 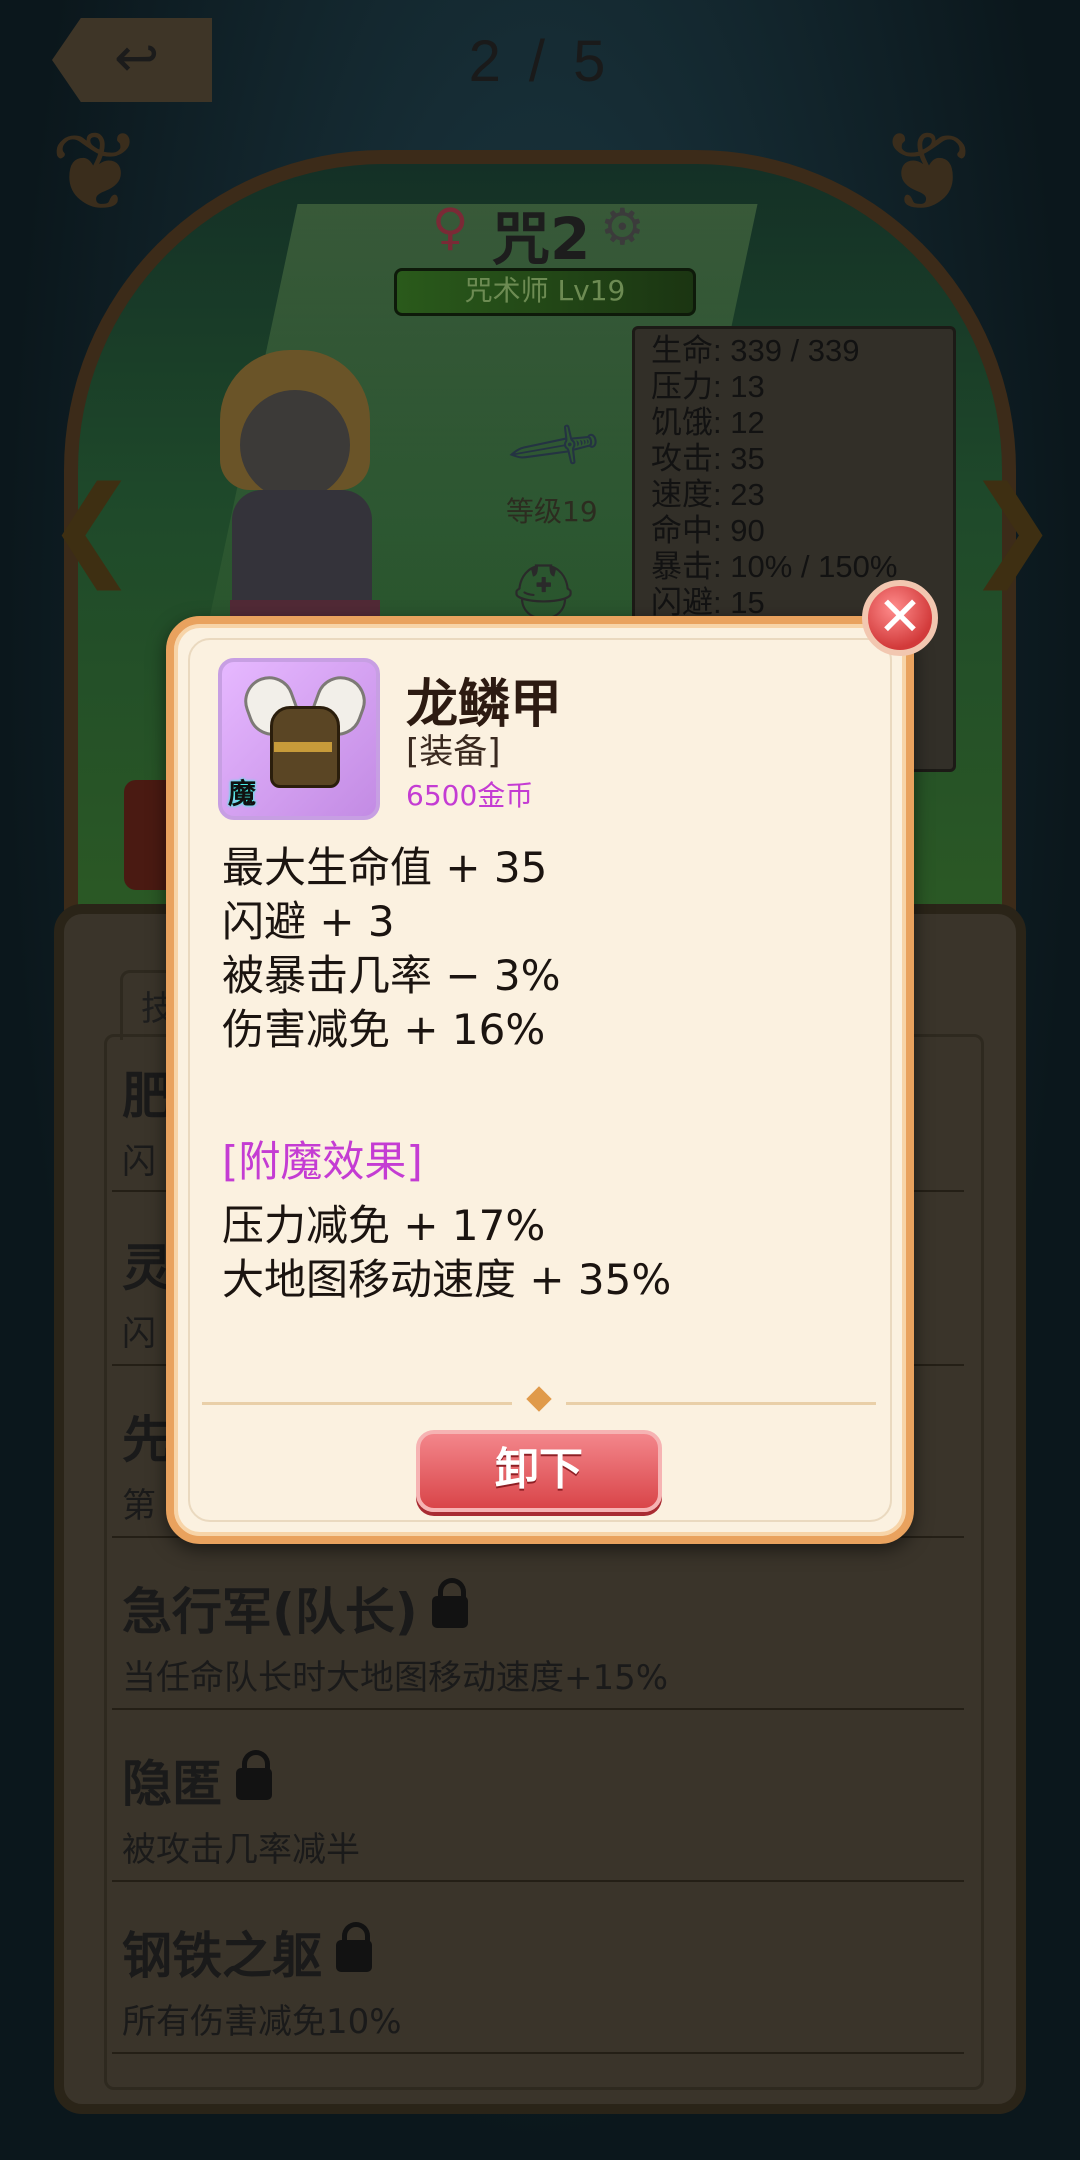 I want to click on corner-ornament-right-icon: ❦, so click(x=926, y=172).